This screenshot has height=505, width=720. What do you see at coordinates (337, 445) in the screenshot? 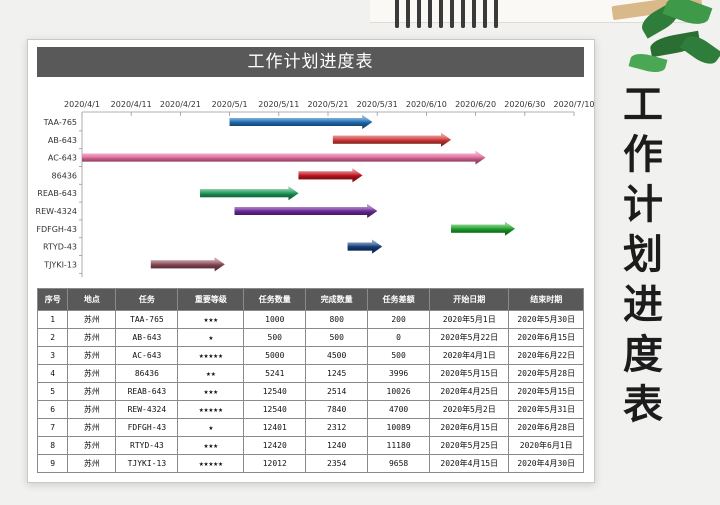
I see `table-cell: 1240` at bounding box center [337, 445].